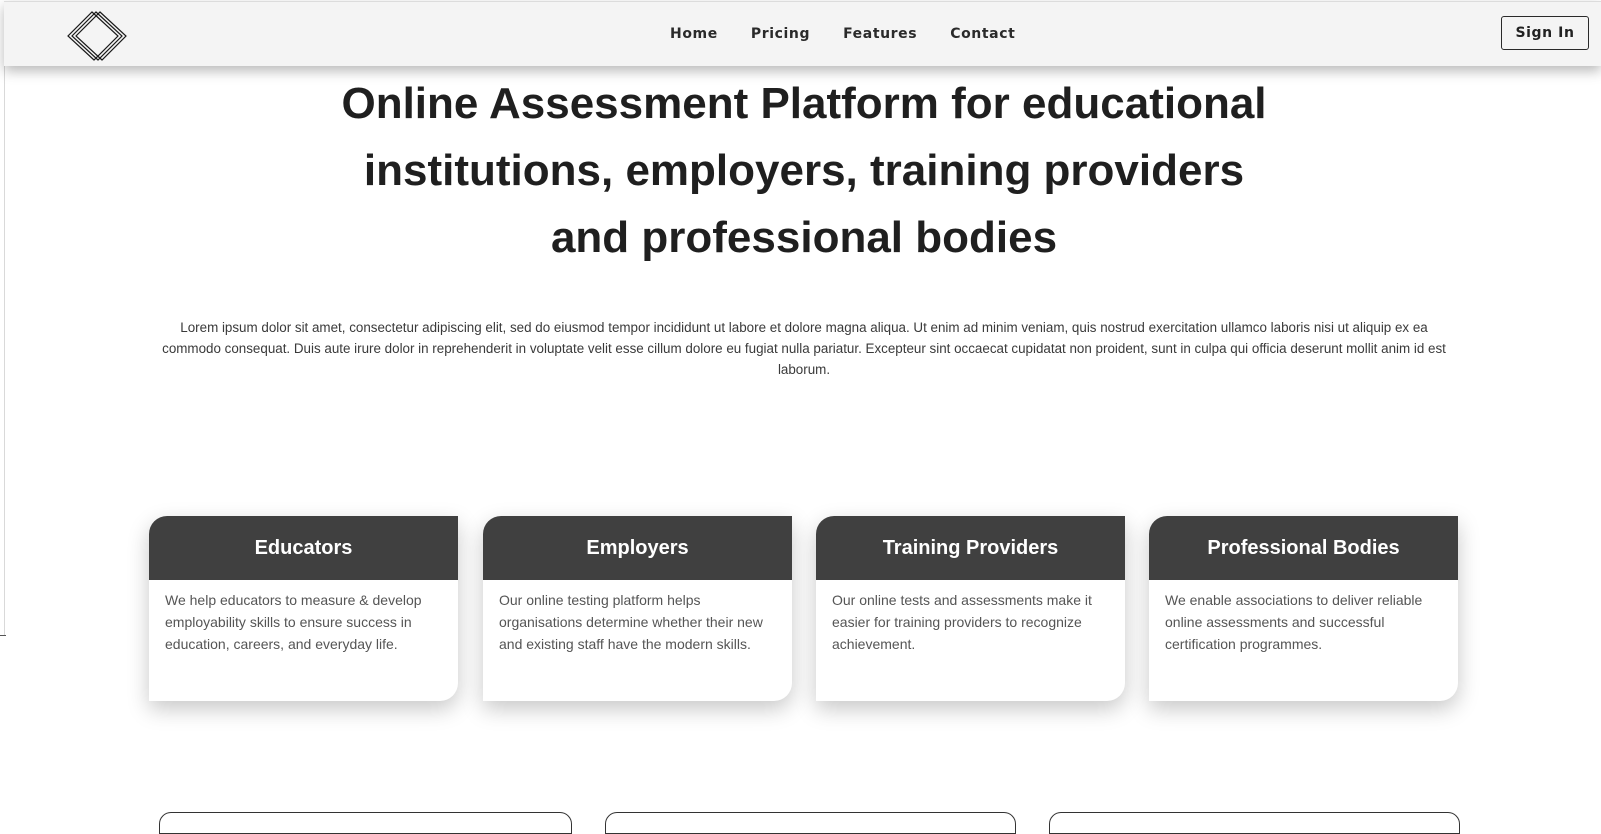  Describe the element at coordinates (970, 548) in the screenshot. I see `card-title: Training Providers` at that location.